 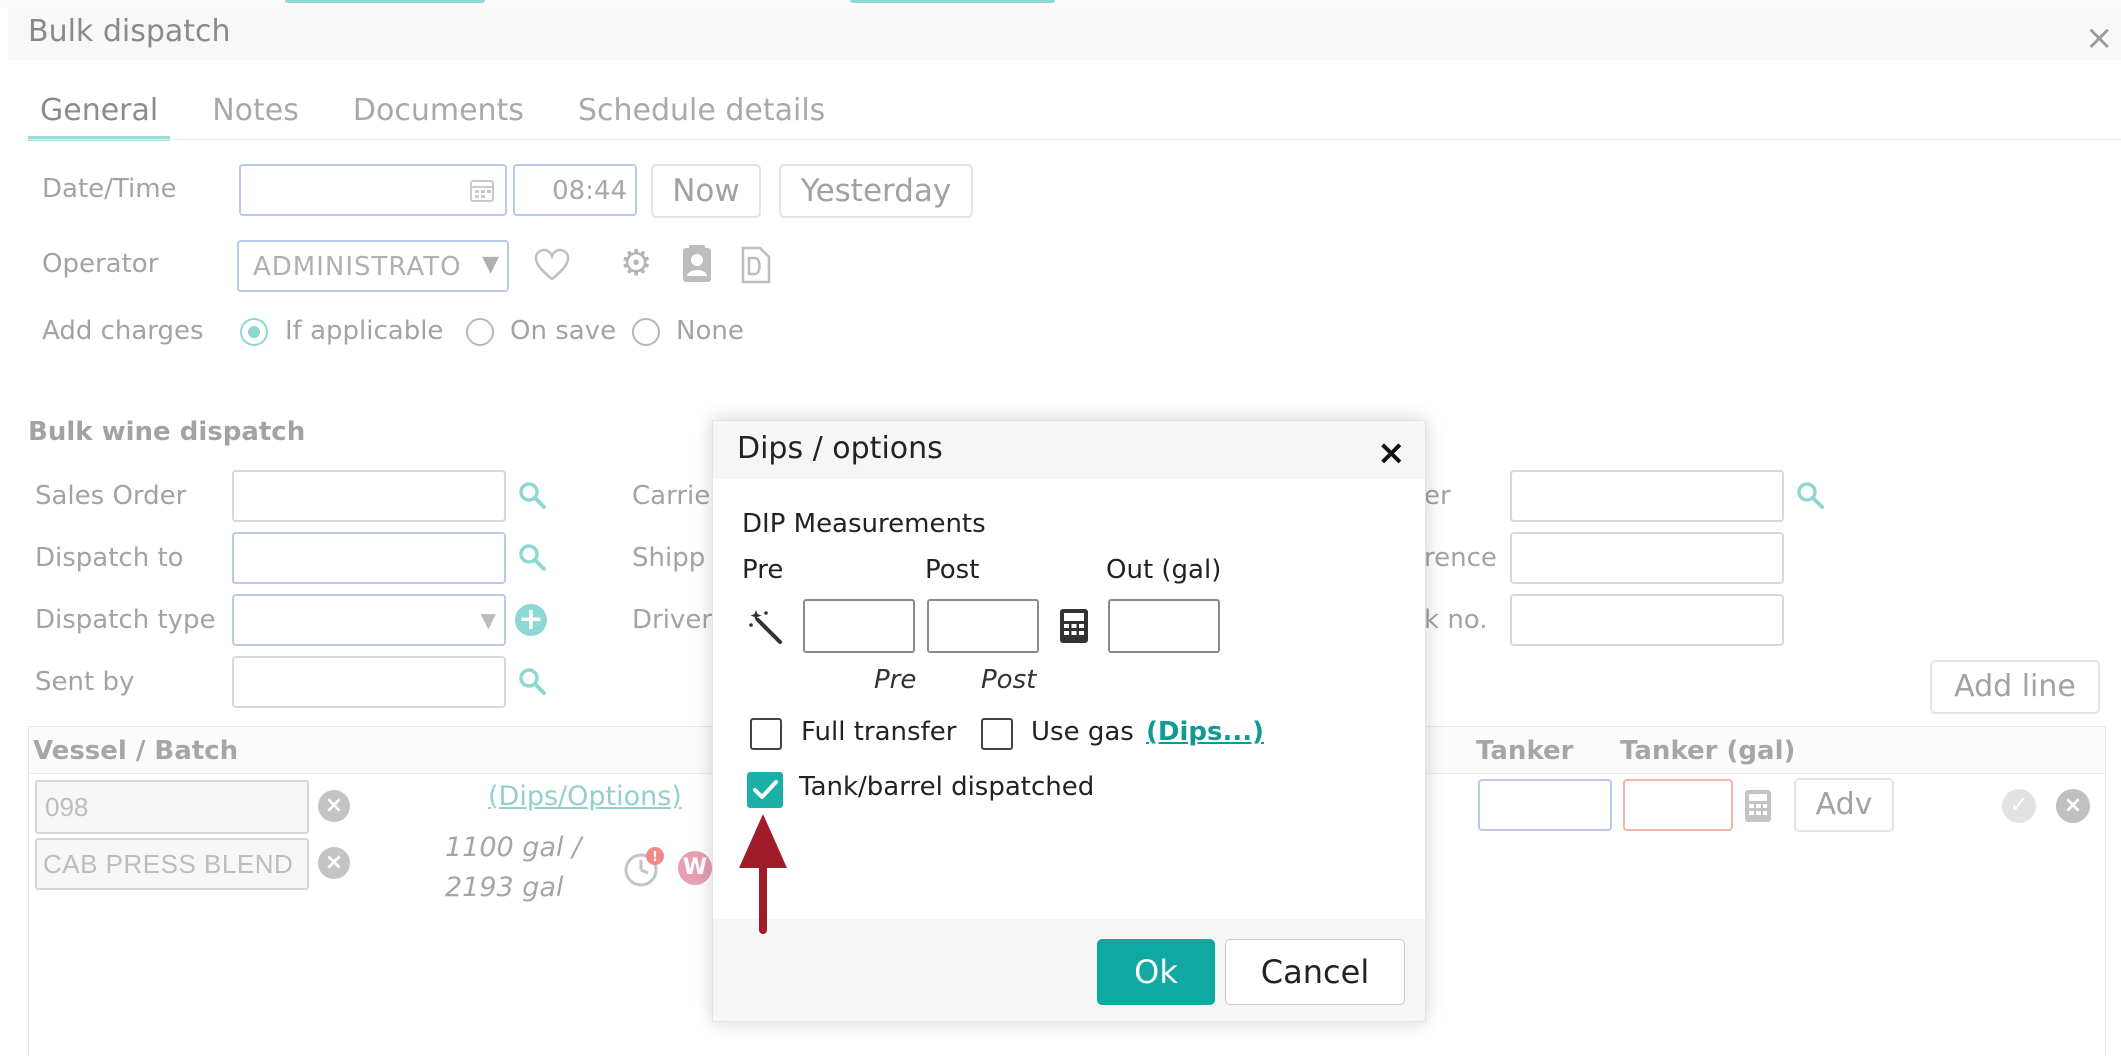 I want to click on driver-label: Driver, so click(x=672, y=620).